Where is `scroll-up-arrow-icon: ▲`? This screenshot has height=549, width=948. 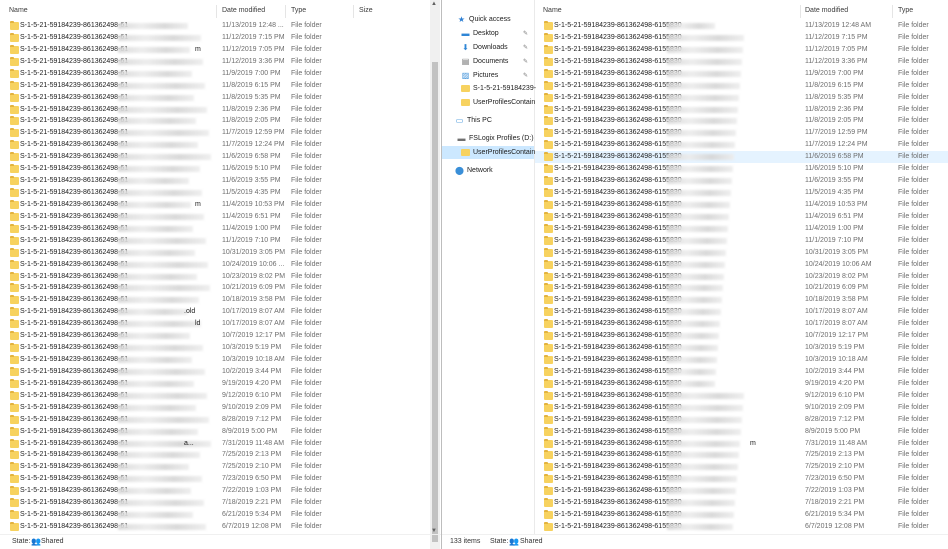 scroll-up-arrow-icon: ▲ is located at coordinates (434, 4).